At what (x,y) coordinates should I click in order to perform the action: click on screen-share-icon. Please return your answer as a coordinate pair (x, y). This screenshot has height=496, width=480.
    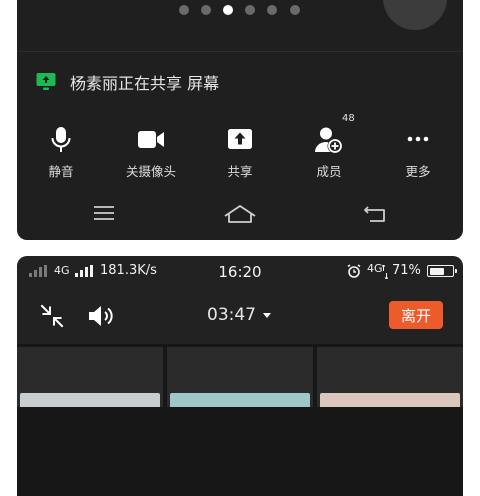
    Looking at the image, I should click on (46, 81).